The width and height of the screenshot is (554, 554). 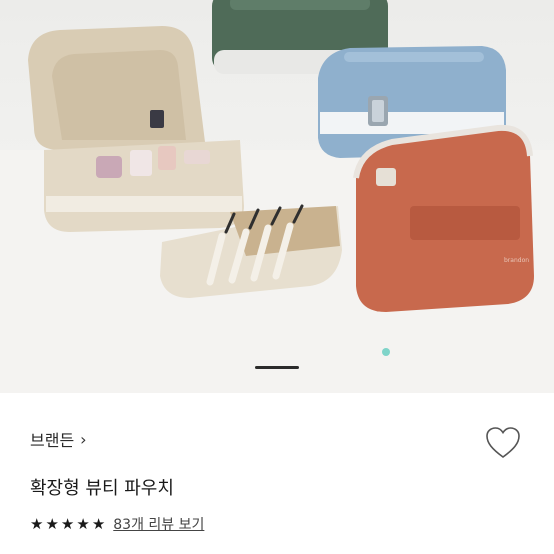 I want to click on carousel-active-dot, so click(x=277, y=367).